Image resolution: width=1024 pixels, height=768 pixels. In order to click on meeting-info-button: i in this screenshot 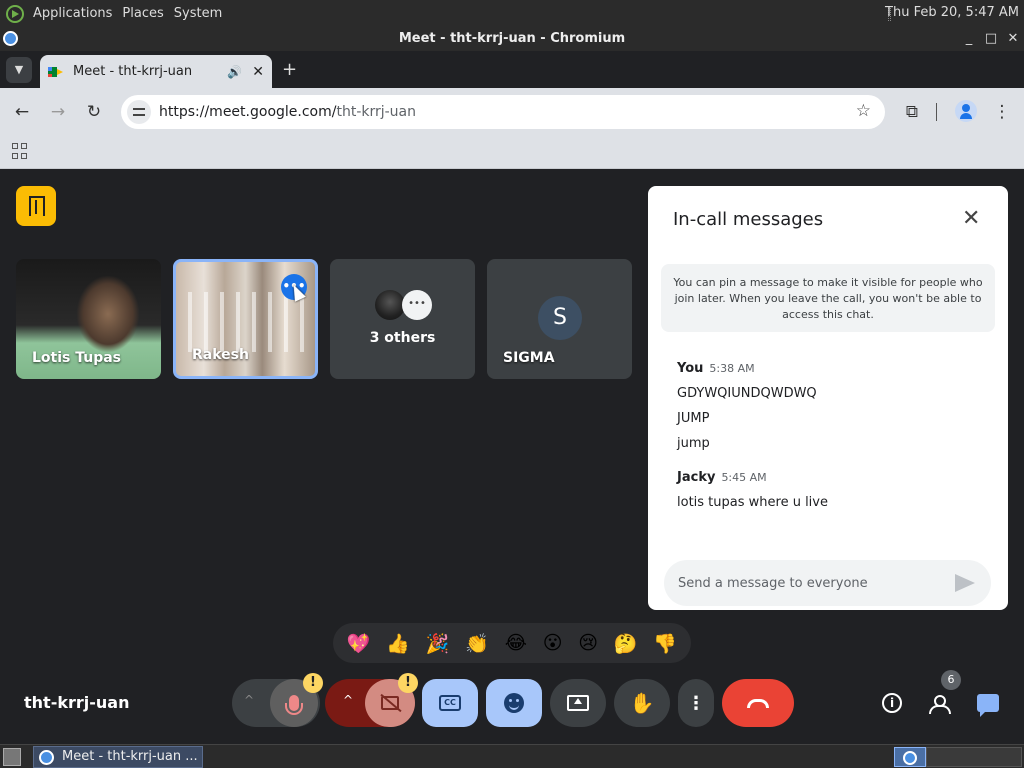, I will do `click(892, 703)`.